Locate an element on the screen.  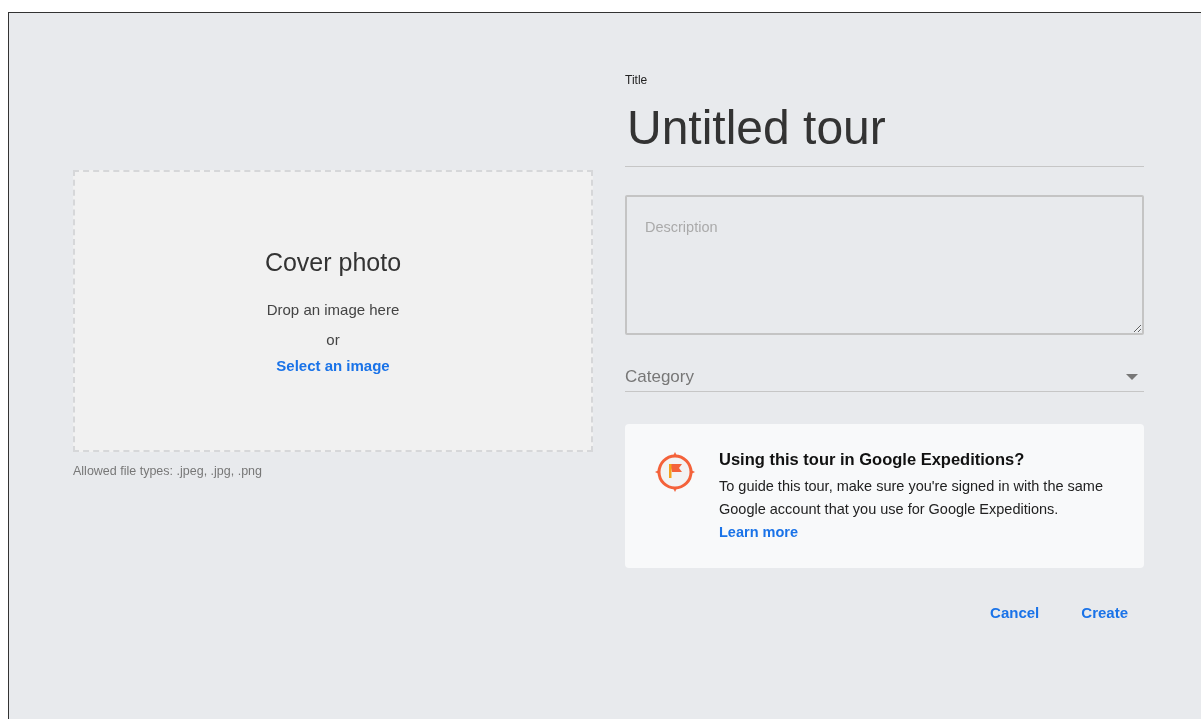
drop-hint: Drop an image here is located at coordinates (333, 310).